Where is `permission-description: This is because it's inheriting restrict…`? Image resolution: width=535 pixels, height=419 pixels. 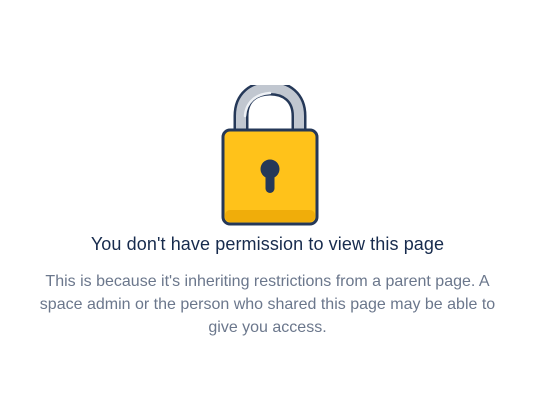 permission-description: This is because it's inheriting restrict… is located at coordinates (267, 304).